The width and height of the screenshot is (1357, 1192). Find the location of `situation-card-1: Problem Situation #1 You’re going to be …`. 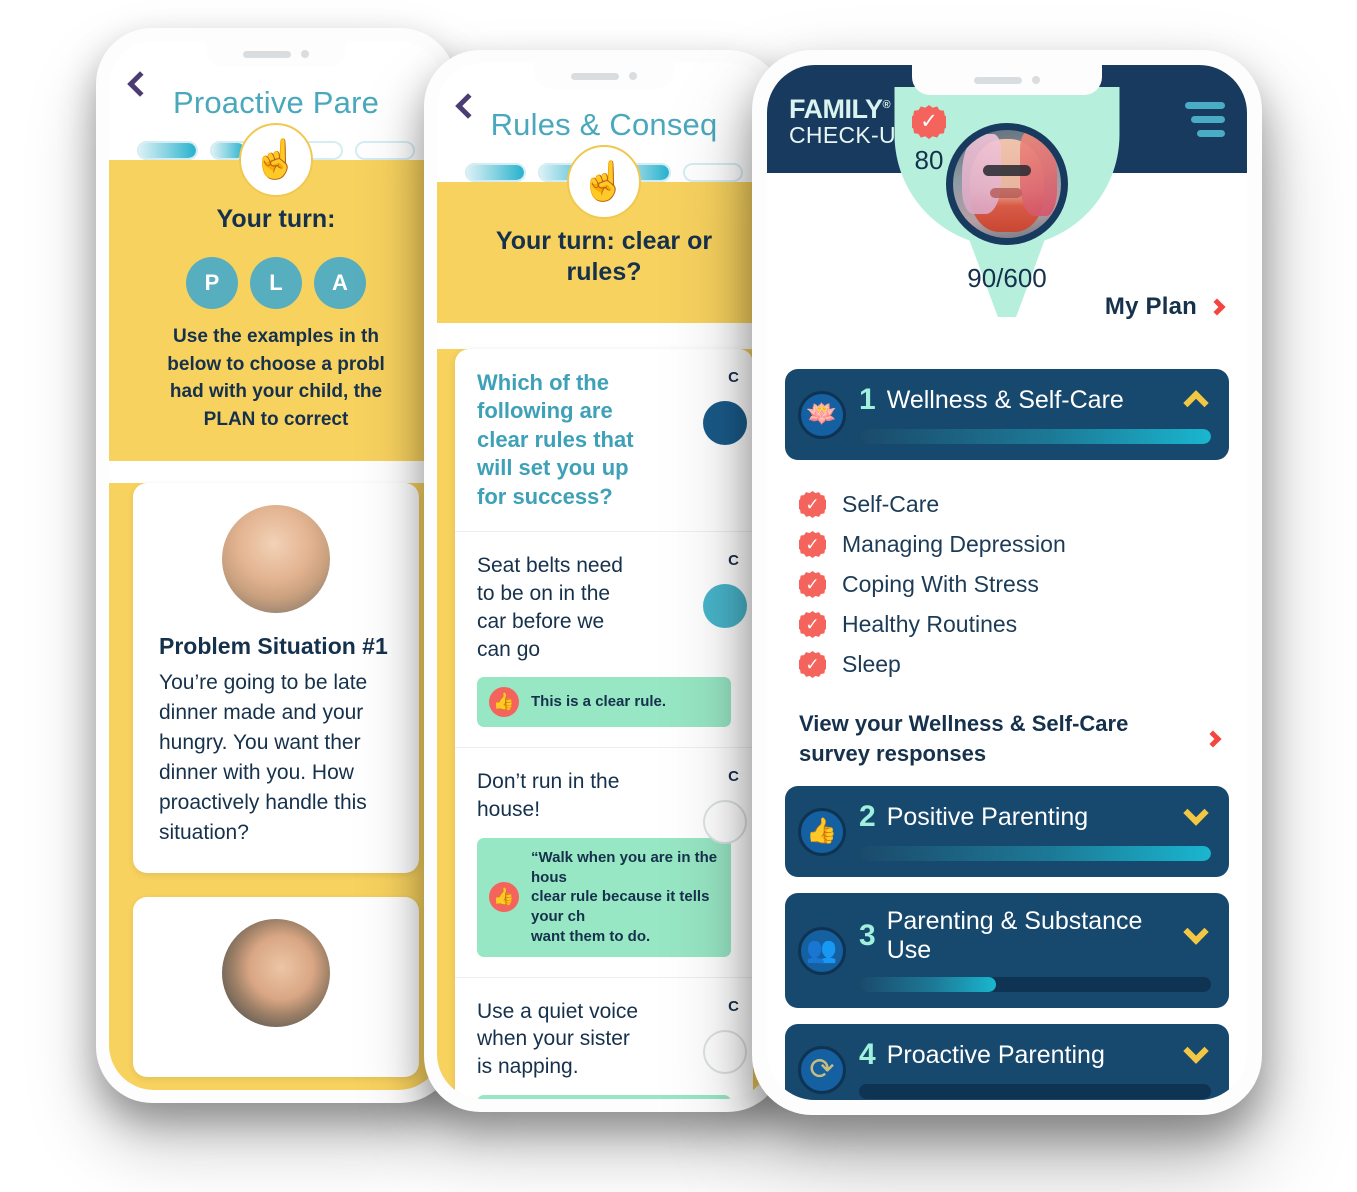

situation-card-1: Problem Situation #1 You’re going to be … is located at coordinates (276, 678).